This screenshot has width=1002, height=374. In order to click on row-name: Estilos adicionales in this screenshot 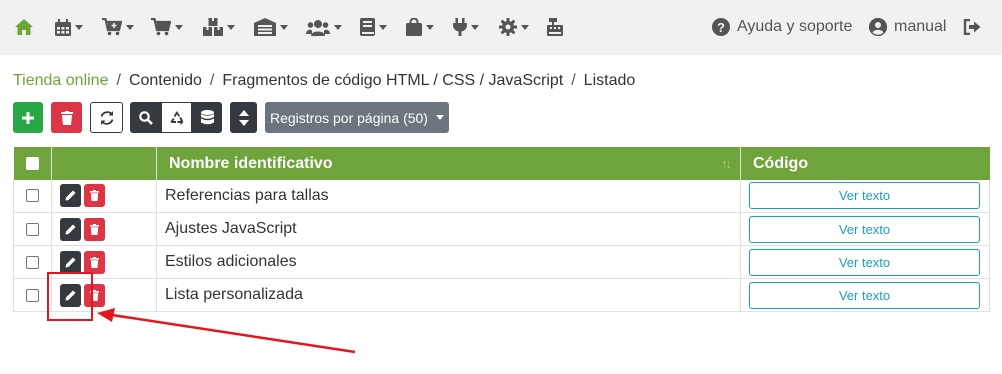, I will do `click(448, 262)`.